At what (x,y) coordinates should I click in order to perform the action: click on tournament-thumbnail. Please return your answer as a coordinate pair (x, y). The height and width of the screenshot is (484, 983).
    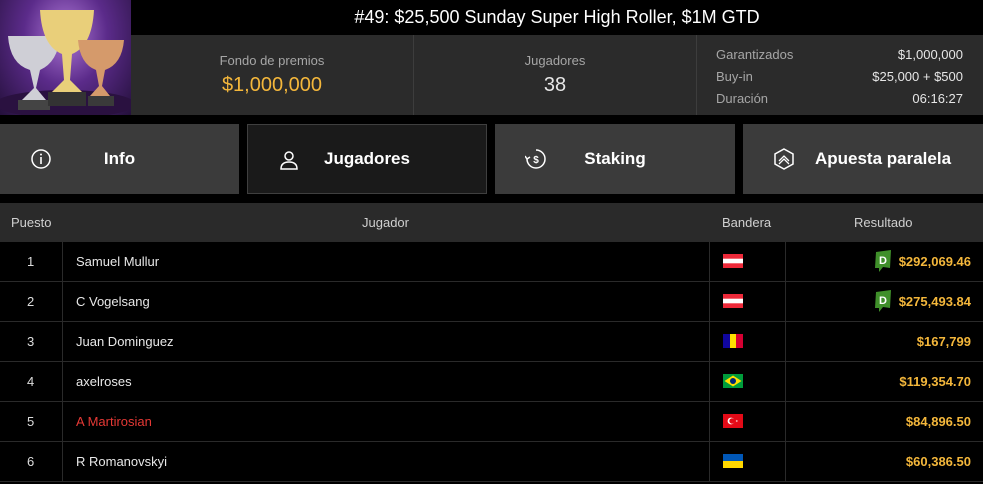
    Looking at the image, I should click on (65, 57).